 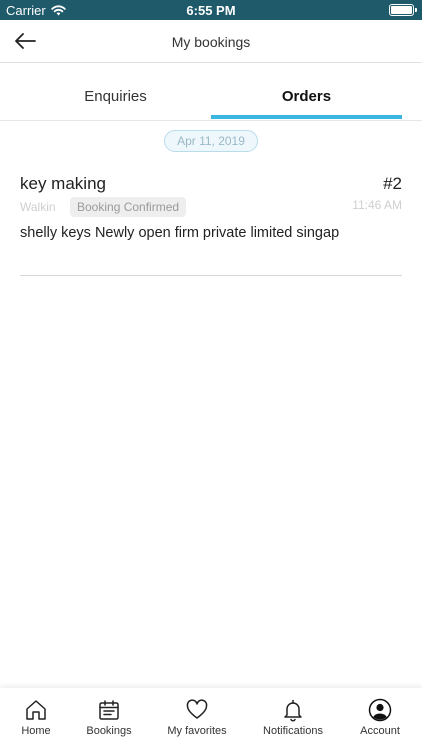 What do you see at coordinates (293, 731) in the screenshot?
I see `tab-notifications-label: Notifications` at bounding box center [293, 731].